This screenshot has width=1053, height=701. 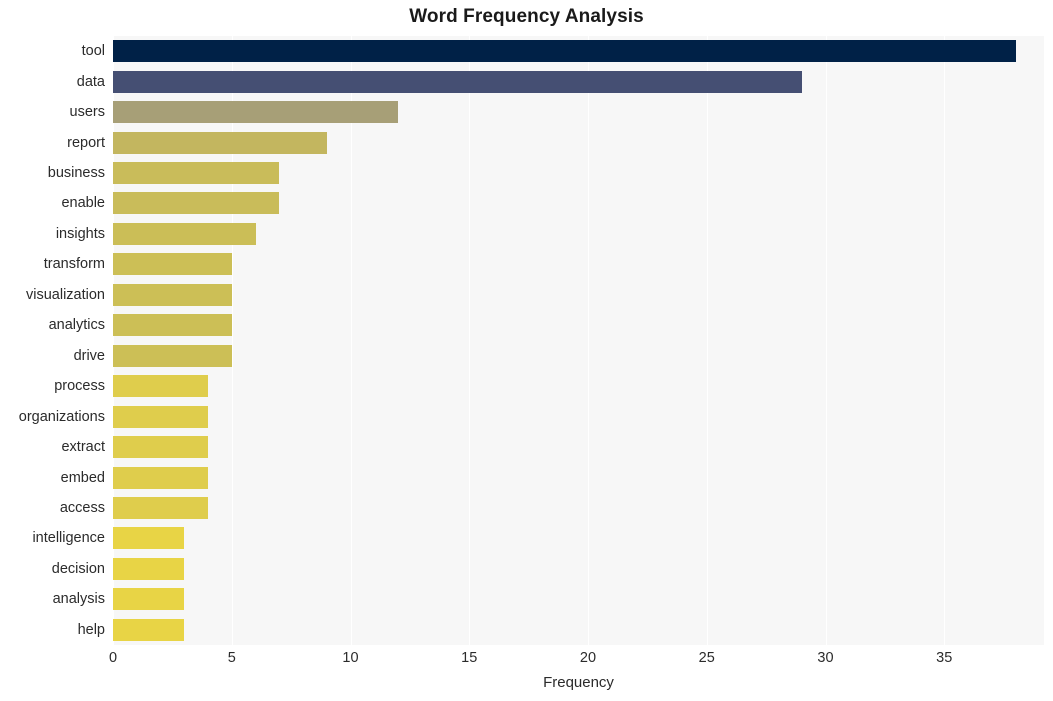 I want to click on bar-report, so click(x=220, y=142).